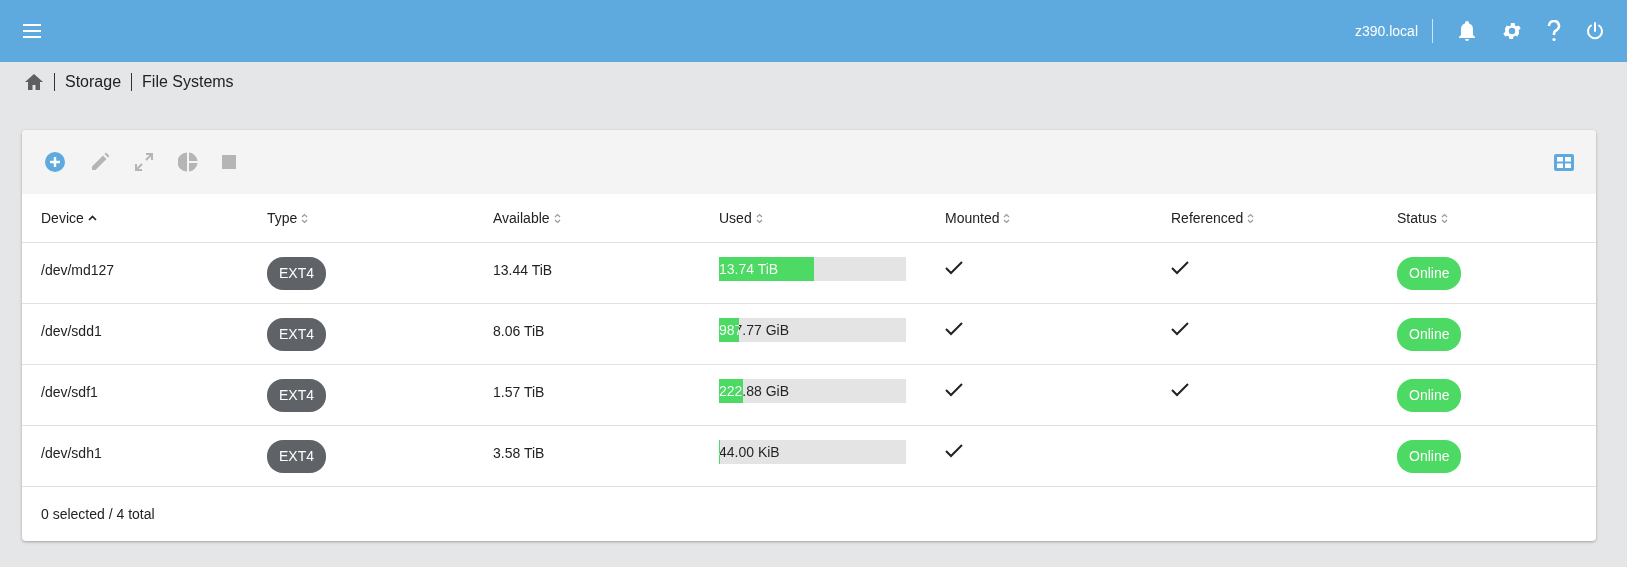 The image size is (1627, 567). What do you see at coordinates (1417, 218) in the screenshot?
I see `column-header: Status` at bounding box center [1417, 218].